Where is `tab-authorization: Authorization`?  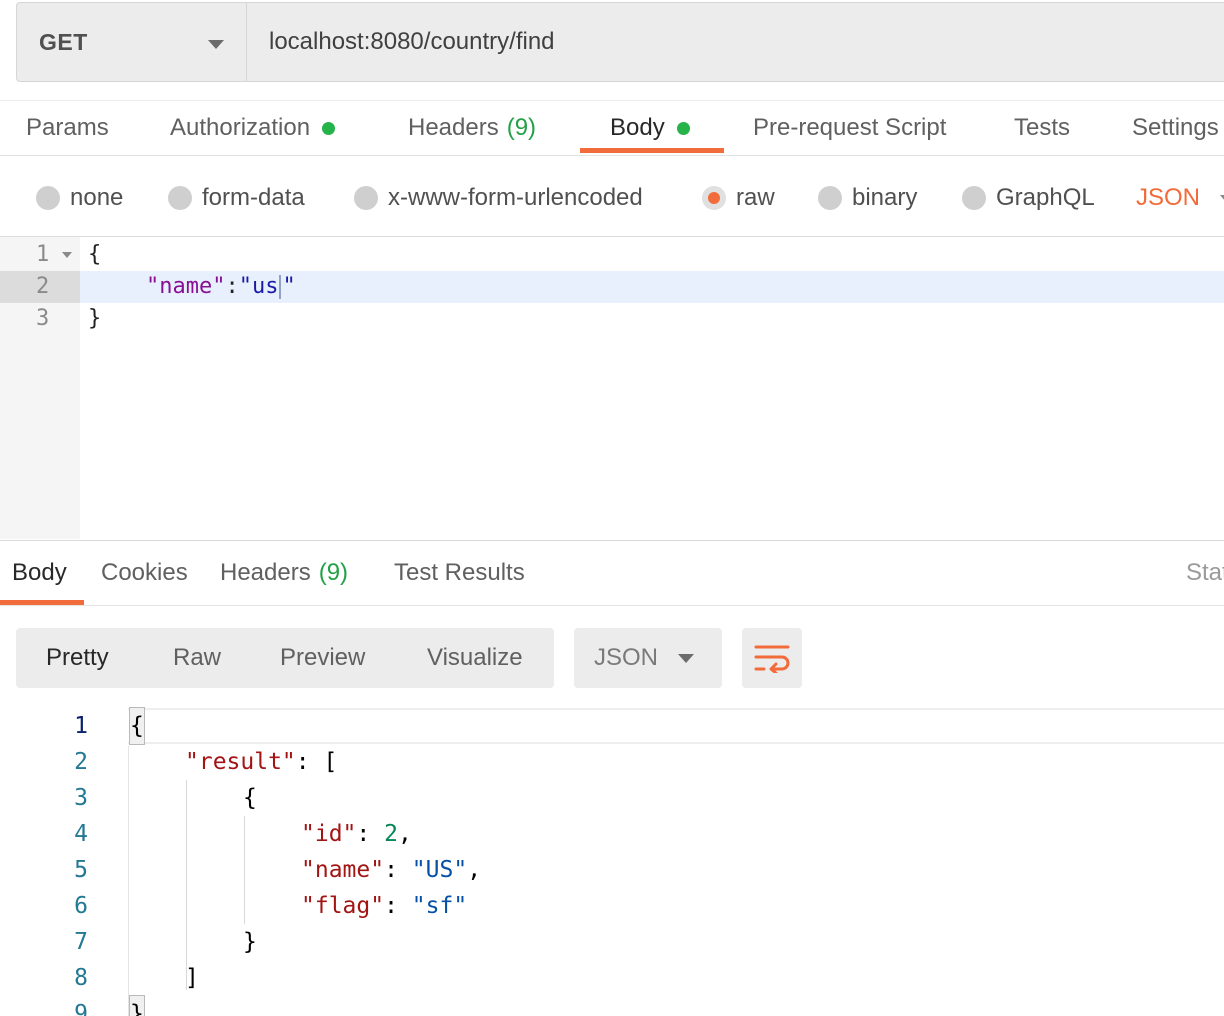
tab-authorization: Authorization is located at coordinates (253, 128).